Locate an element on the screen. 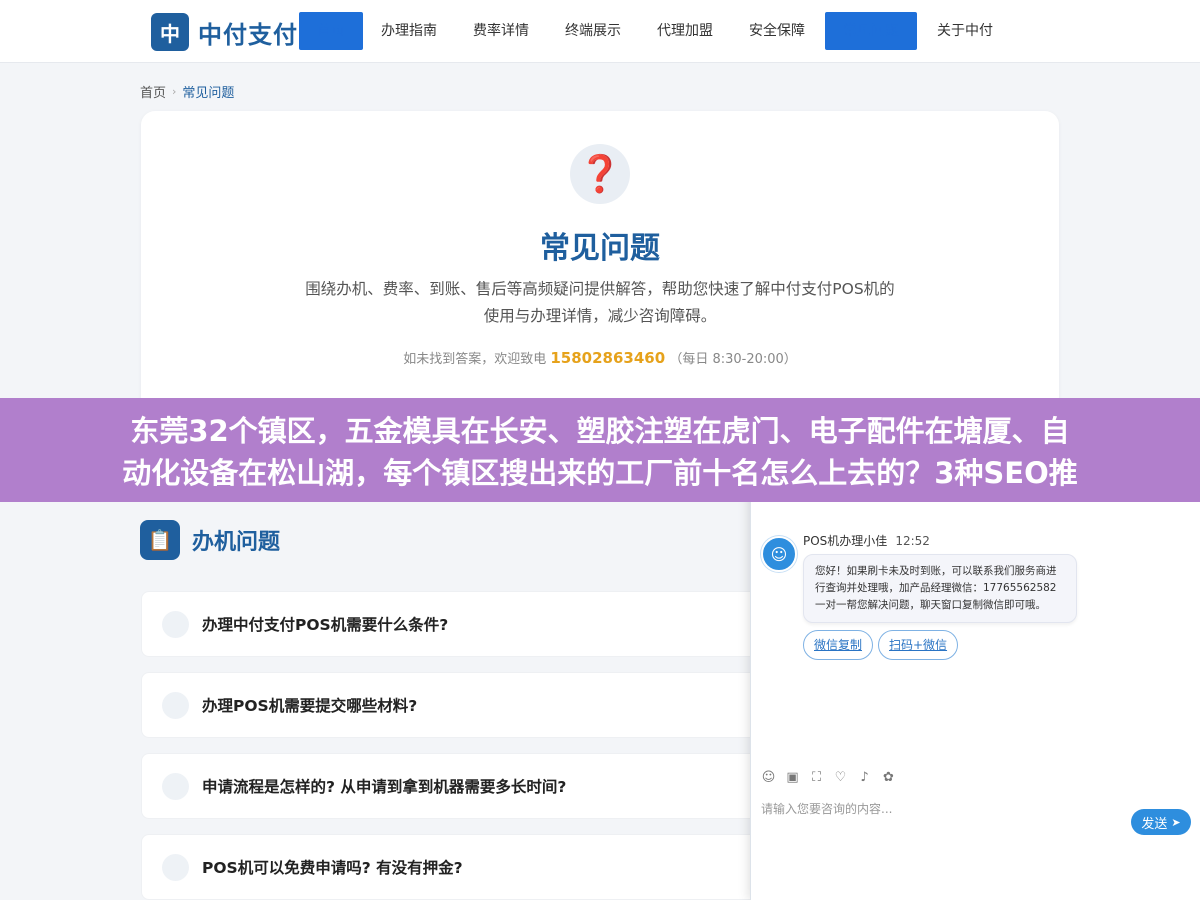 The width and height of the screenshot is (1200, 900). agent-avatar-icon: ☺ is located at coordinates (779, 554).